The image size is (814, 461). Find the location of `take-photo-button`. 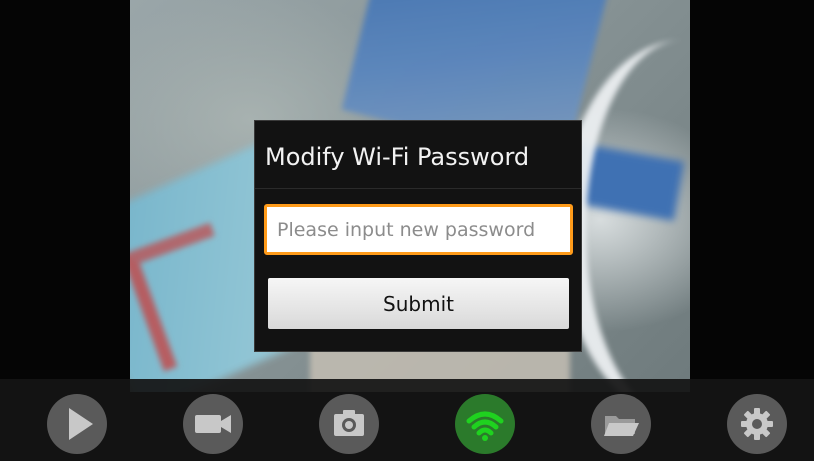

take-photo-button is located at coordinates (349, 424).